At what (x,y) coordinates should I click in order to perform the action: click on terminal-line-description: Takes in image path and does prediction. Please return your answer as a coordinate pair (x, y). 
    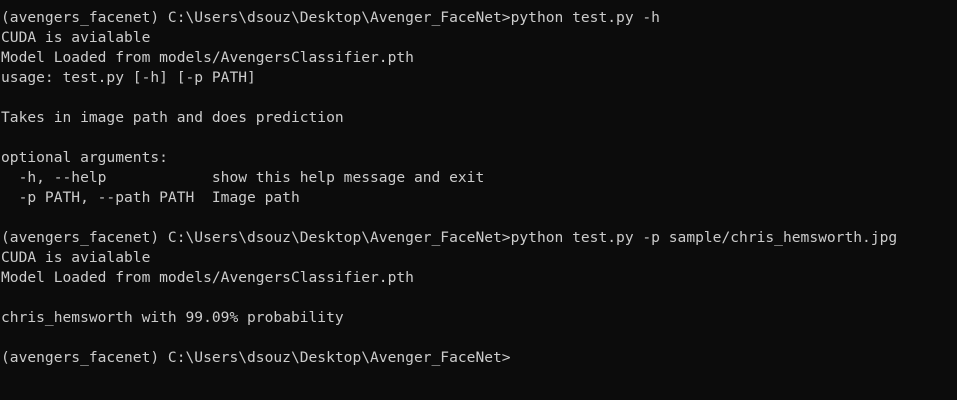
    Looking at the image, I should click on (172, 117).